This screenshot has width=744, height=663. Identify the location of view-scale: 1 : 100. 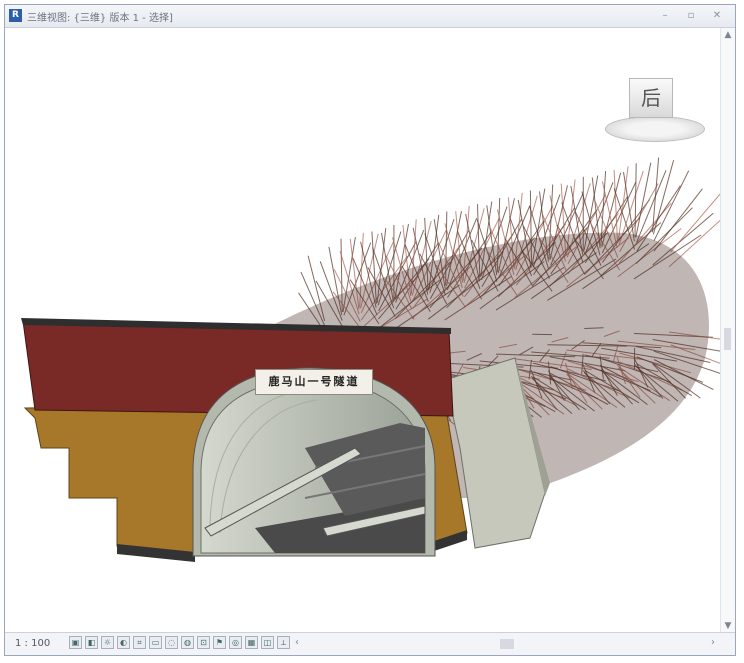
(32, 643).